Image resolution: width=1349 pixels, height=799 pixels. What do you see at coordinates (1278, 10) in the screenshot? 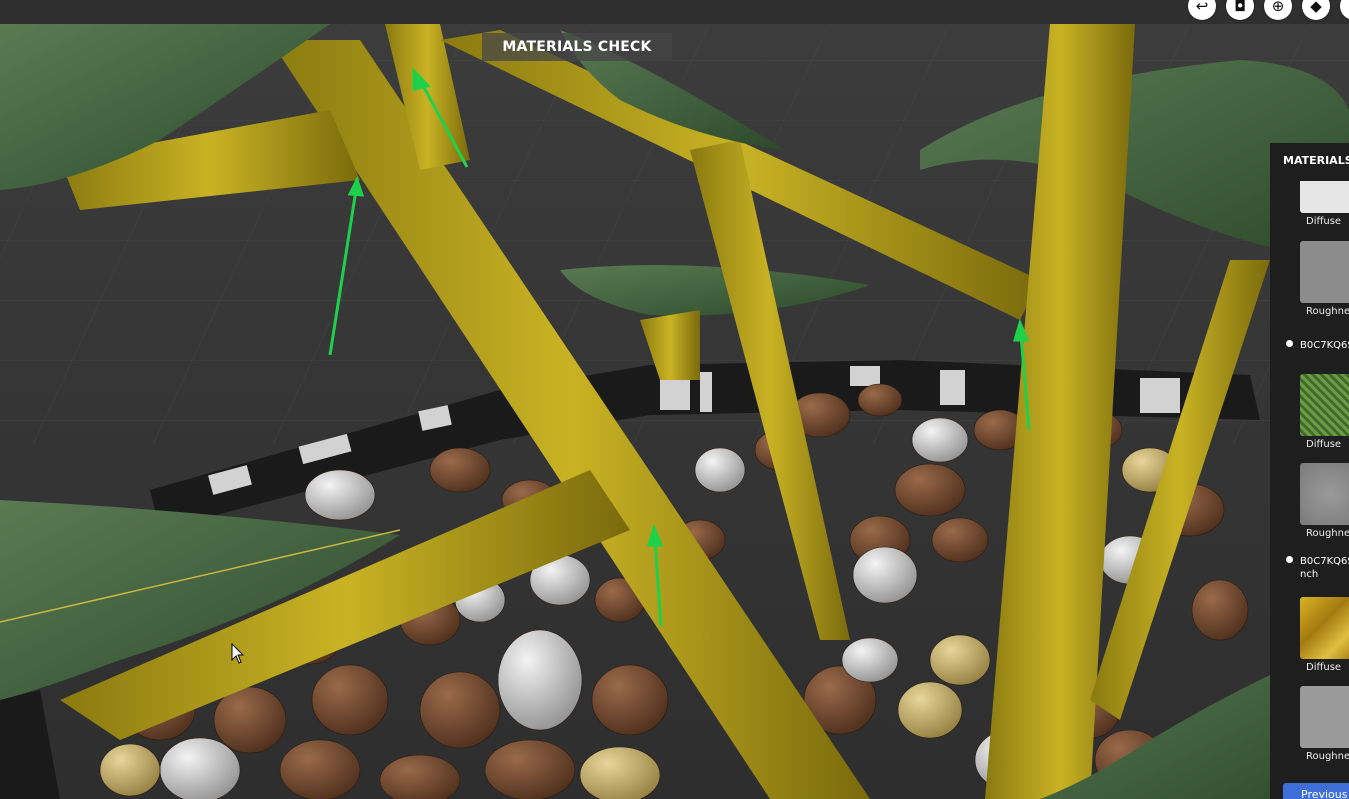
I see `globe-icon: ⊕` at bounding box center [1278, 10].